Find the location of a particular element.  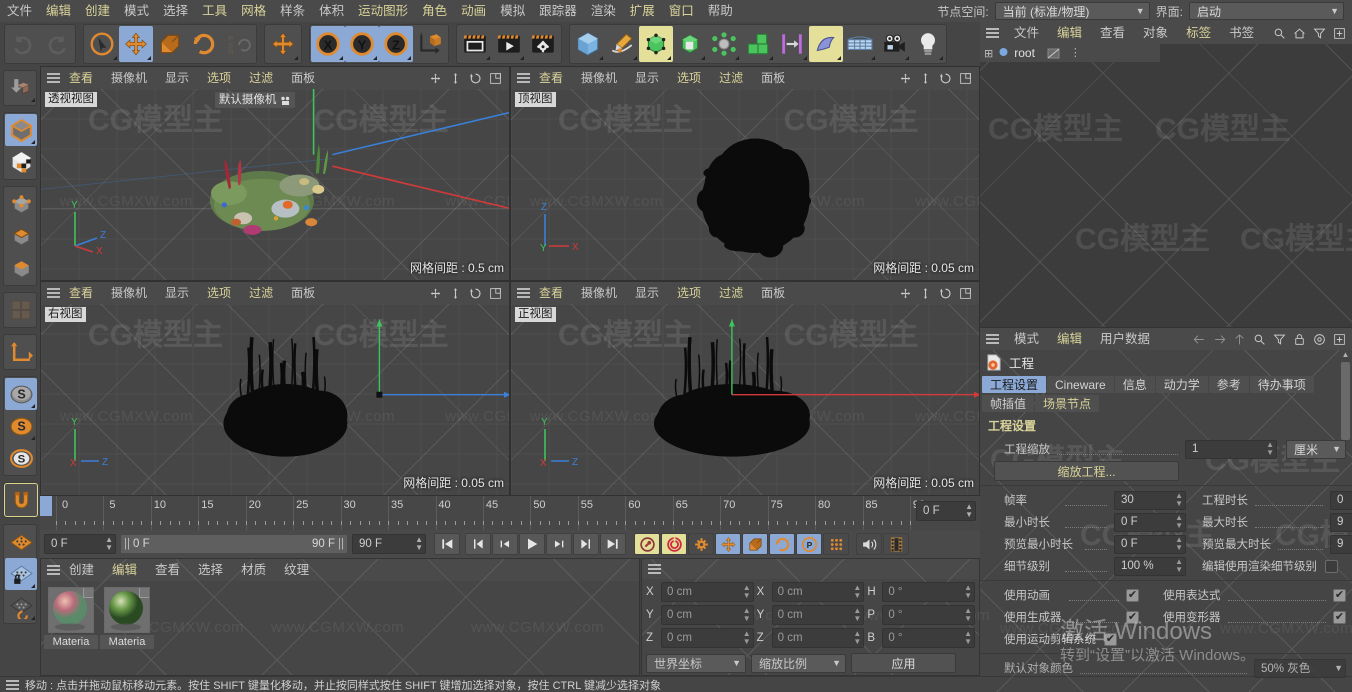

lock-icon is located at coordinates (1299, 339).